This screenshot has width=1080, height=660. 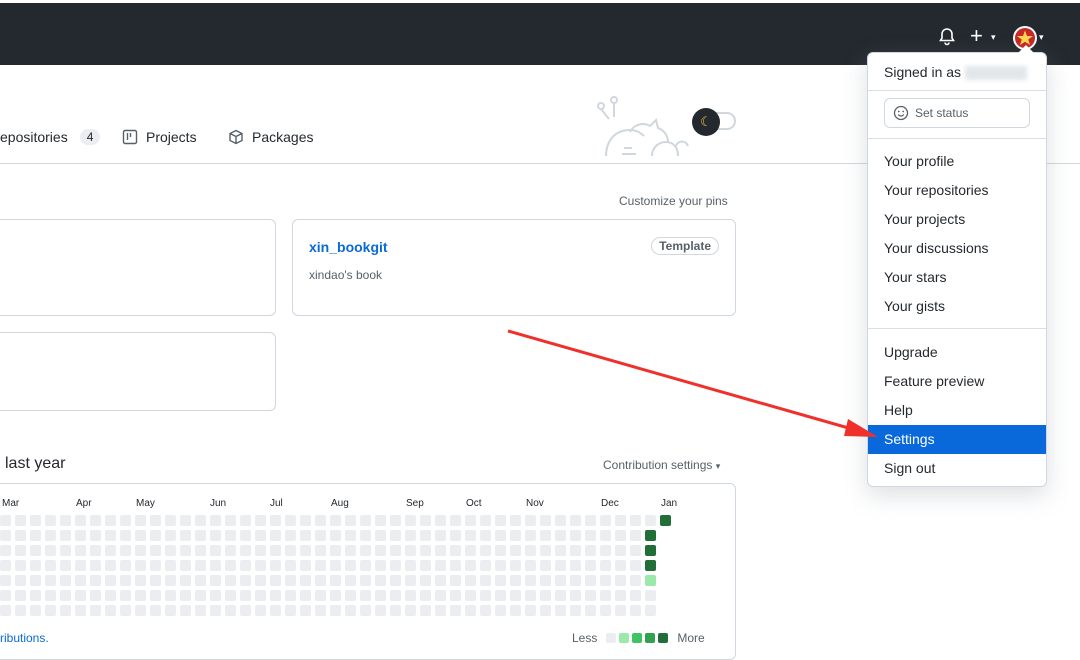 I want to click on repo-name-link: xin_bookgit, so click(x=348, y=247).